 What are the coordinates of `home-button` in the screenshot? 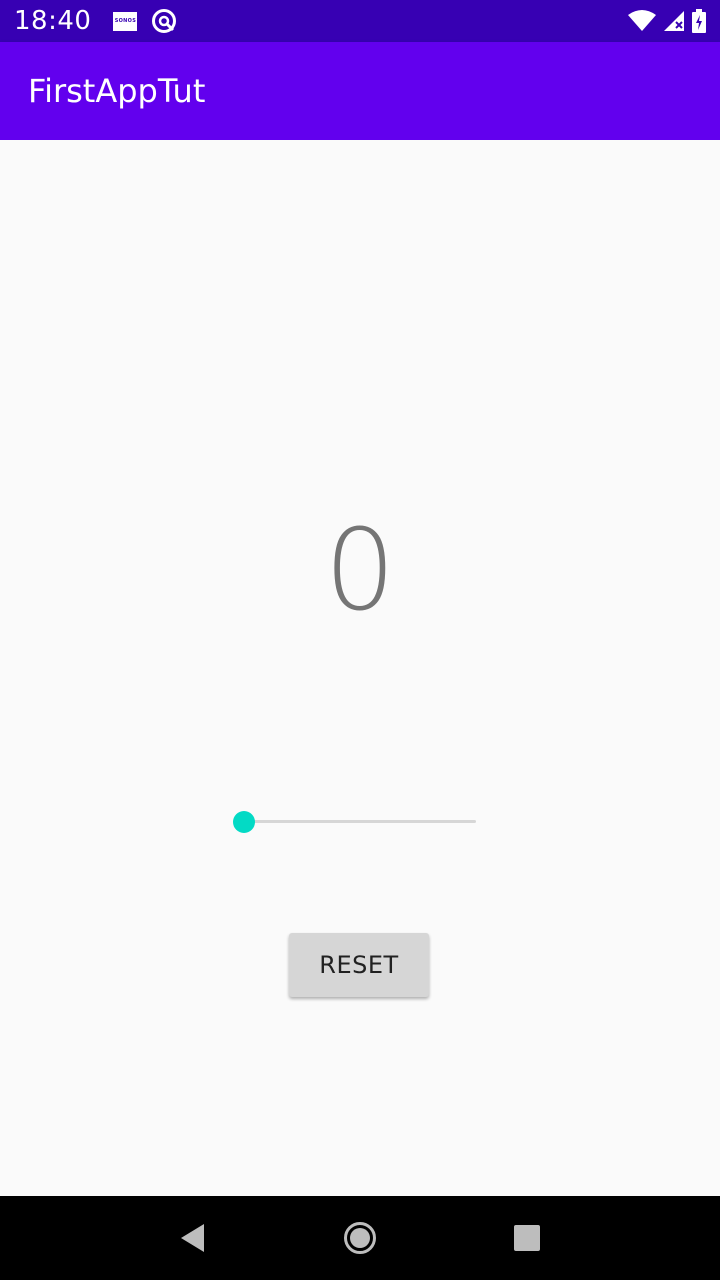 It's located at (360, 1238).